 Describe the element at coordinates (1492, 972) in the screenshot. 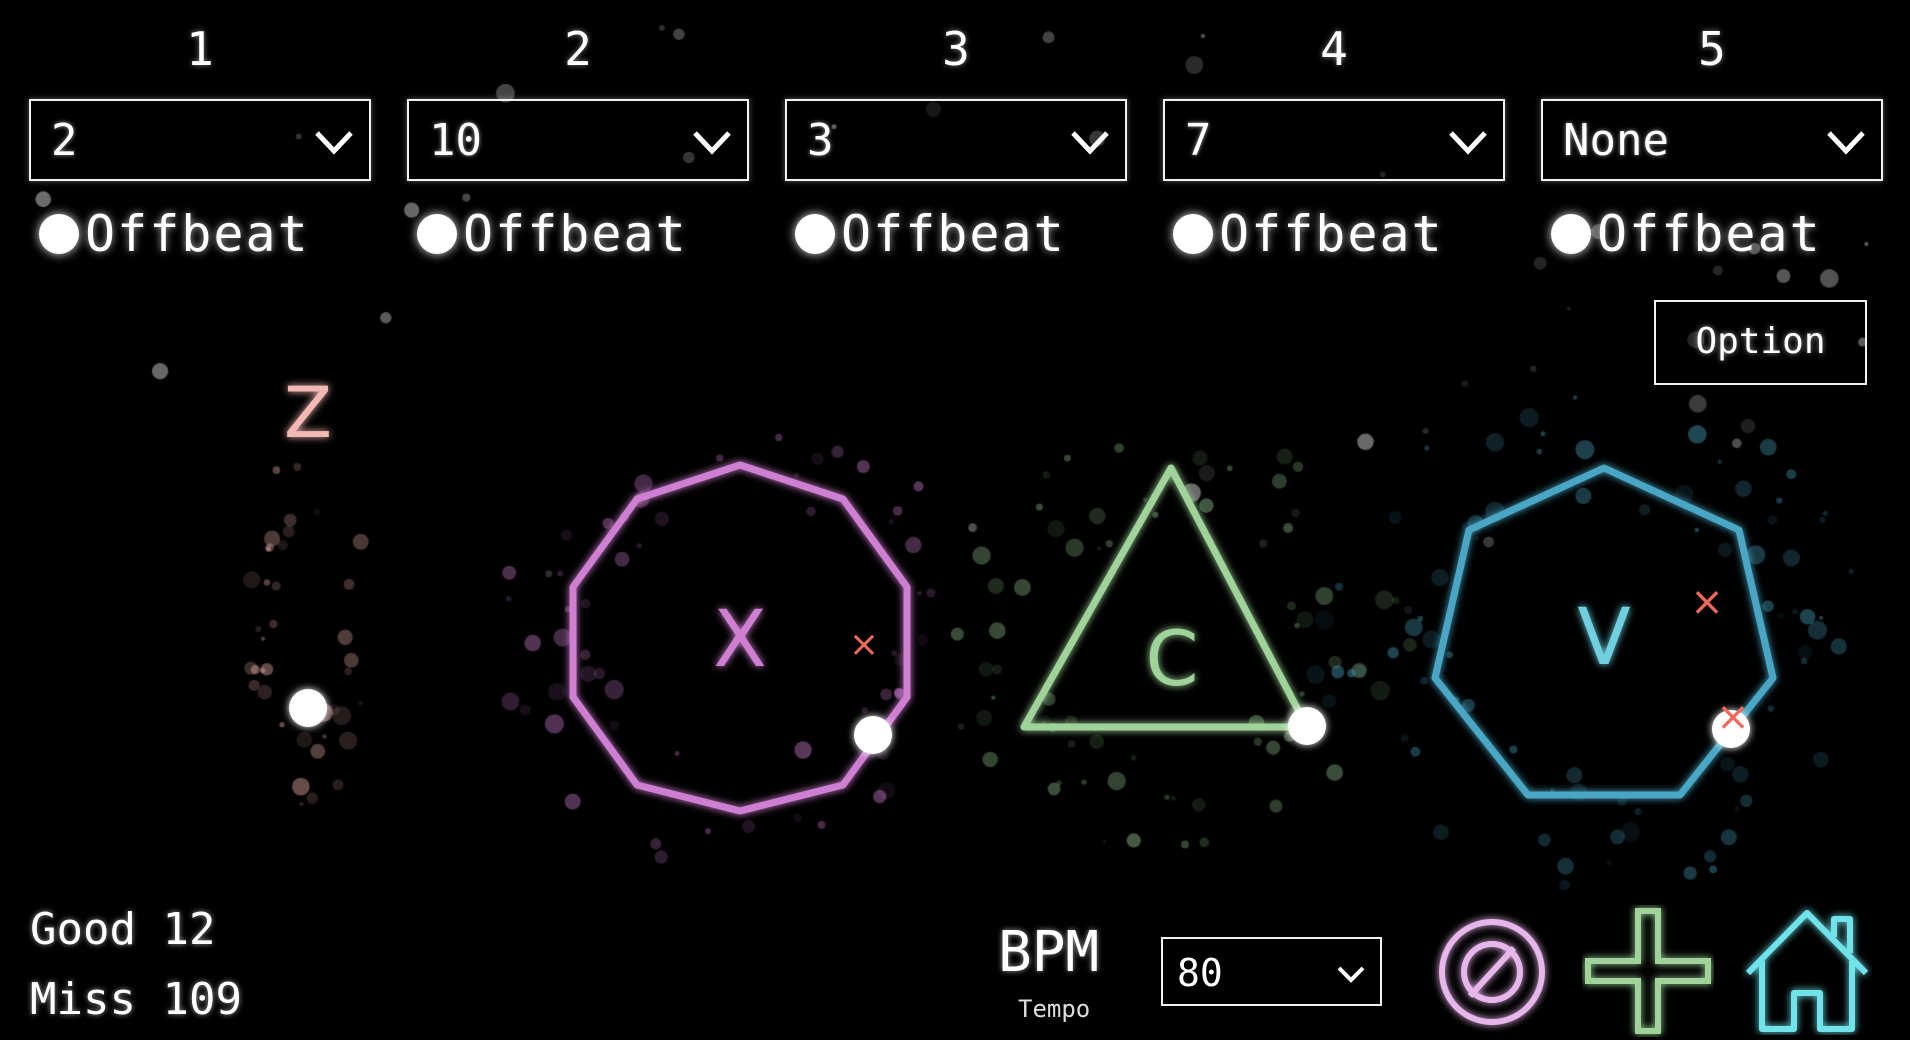

I see `clear-circle-icon` at that location.